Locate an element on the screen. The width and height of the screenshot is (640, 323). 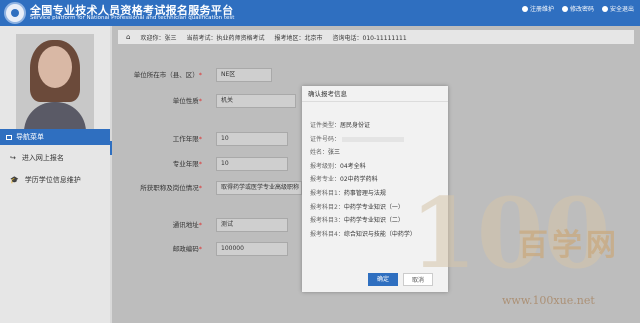
menu-icon is located at coordinates (9, 137).